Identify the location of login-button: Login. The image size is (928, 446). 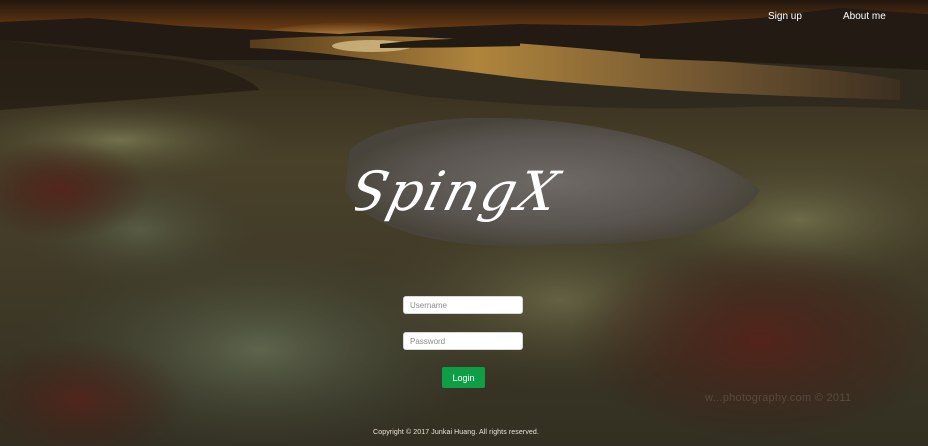
(463, 377).